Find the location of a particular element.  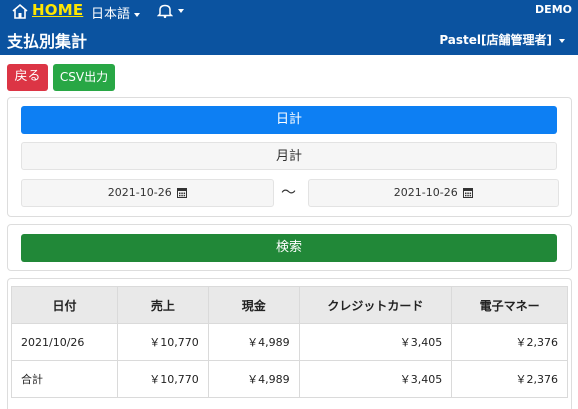

column-header-date: 日付 is located at coordinates (64, 305).